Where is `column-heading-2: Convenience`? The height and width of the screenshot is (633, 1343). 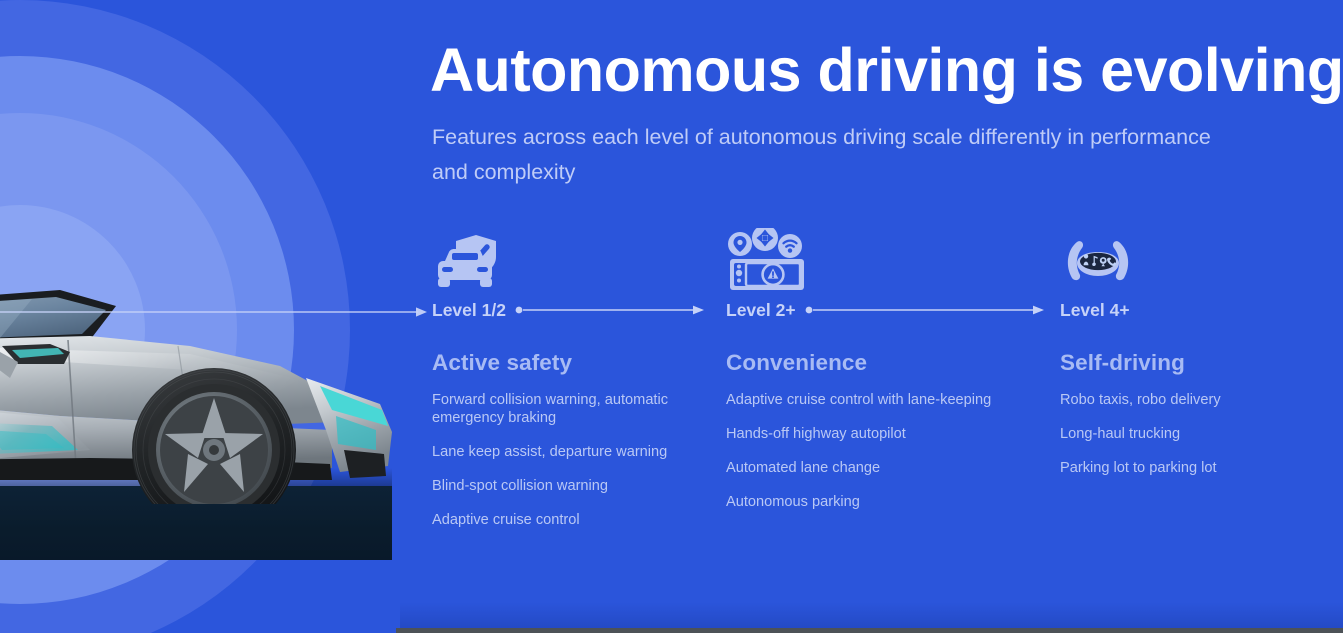 column-heading-2: Convenience is located at coordinates (797, 362).